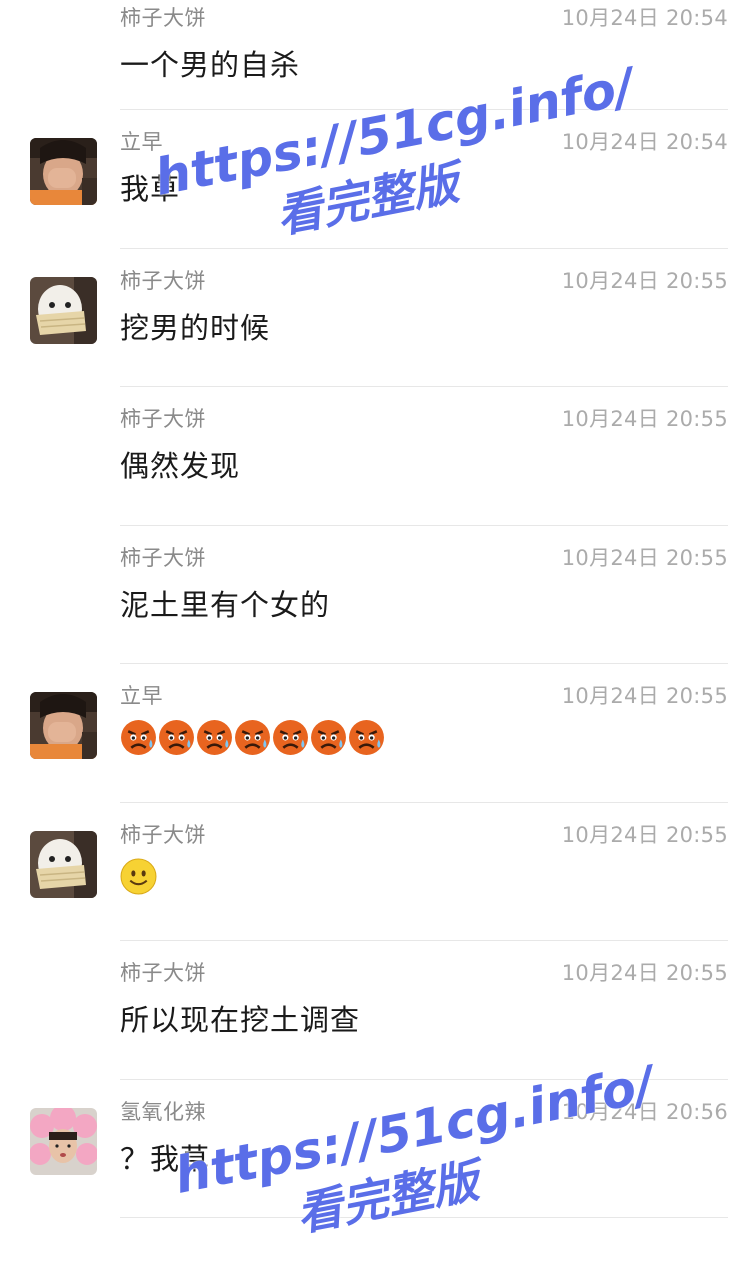 Image resolution: width=750 pixels, height=1266 pixels. I want to click on message-item: 柿子大饼 10月24日 20:54 一个男的自杀, so click(375, 55).